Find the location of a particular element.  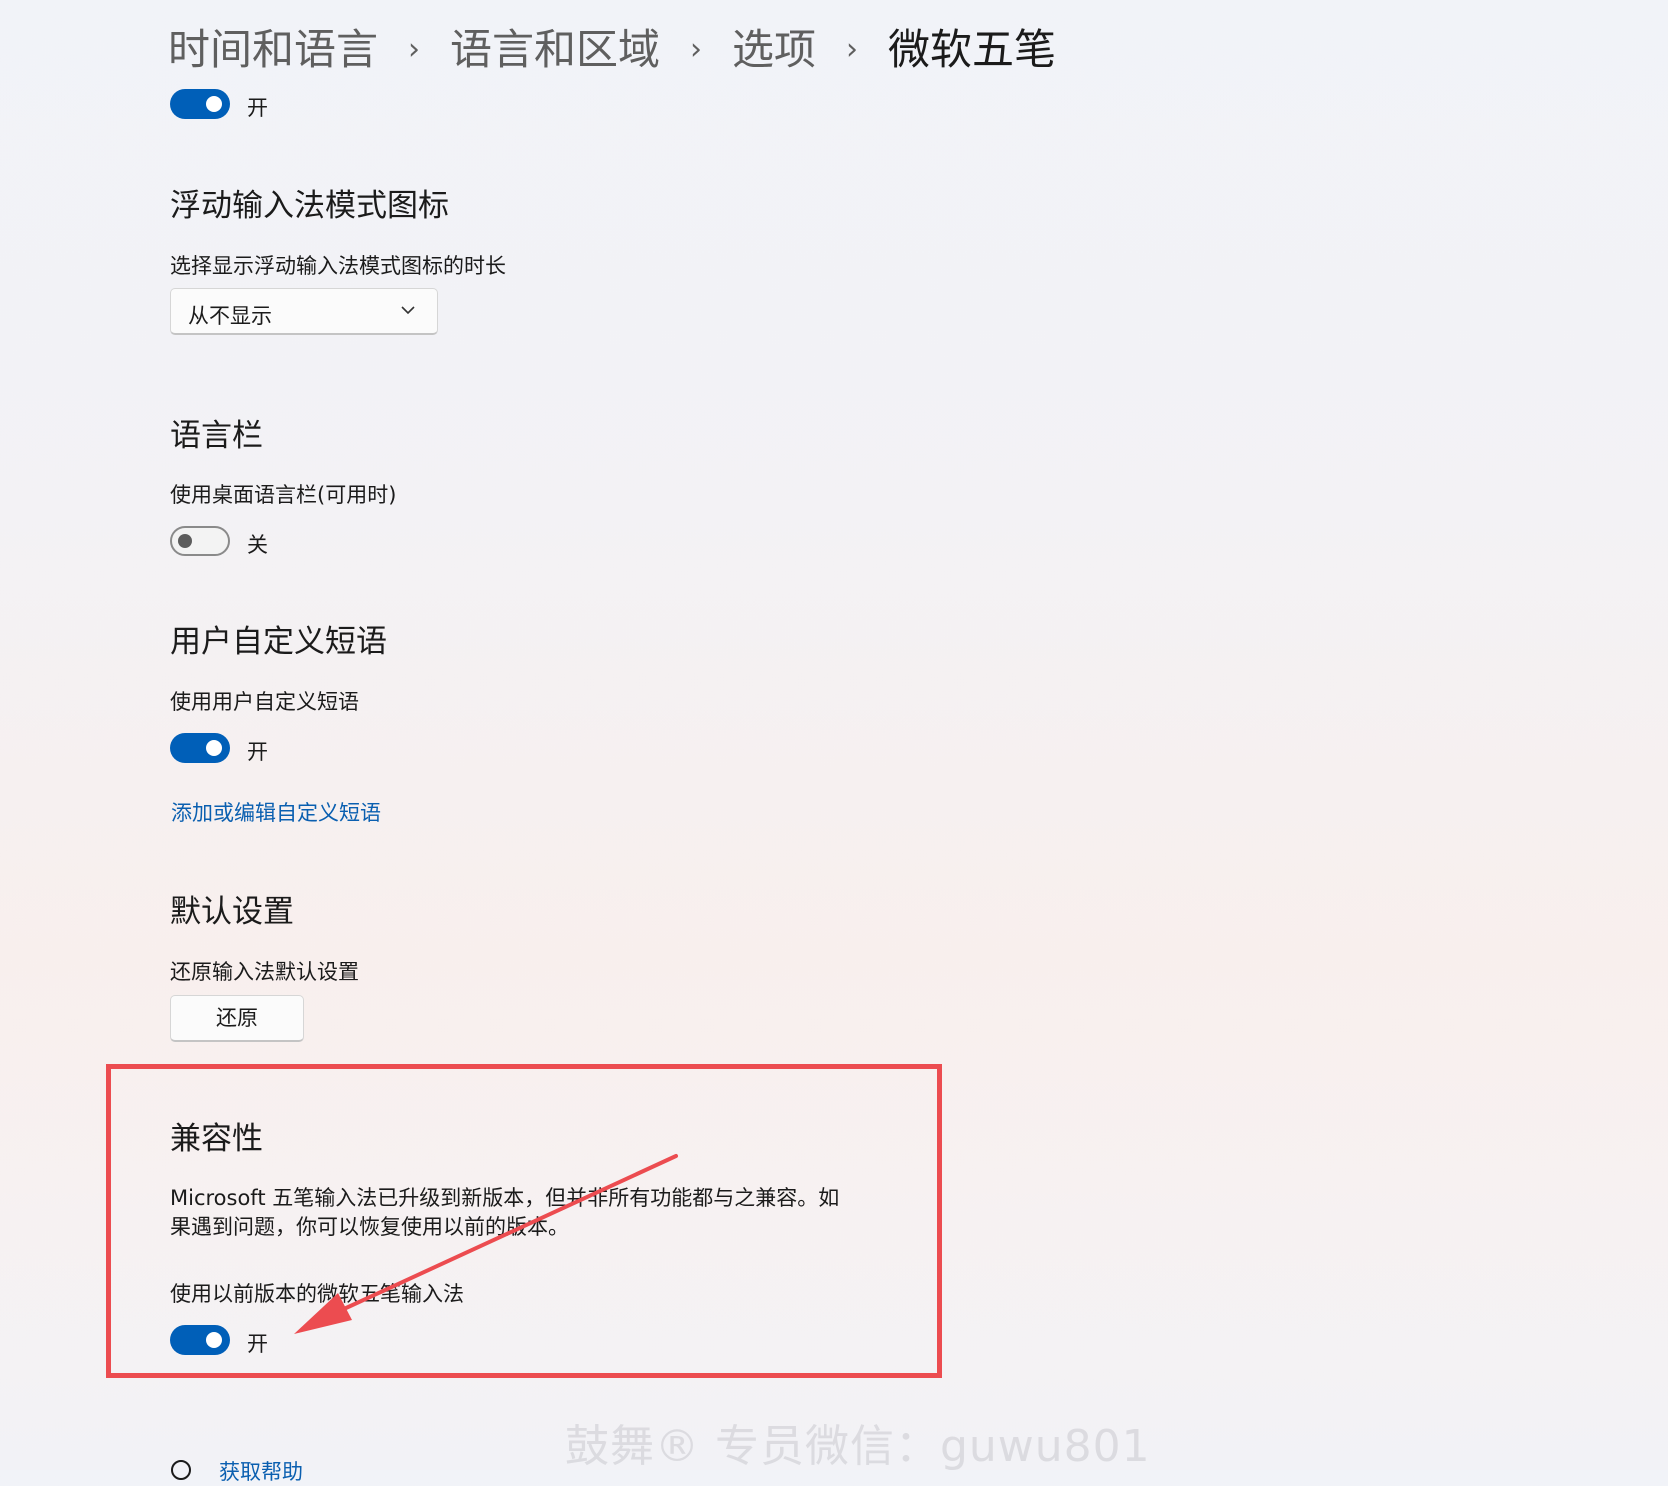

help-icon is located at coordinates (181, 1470).